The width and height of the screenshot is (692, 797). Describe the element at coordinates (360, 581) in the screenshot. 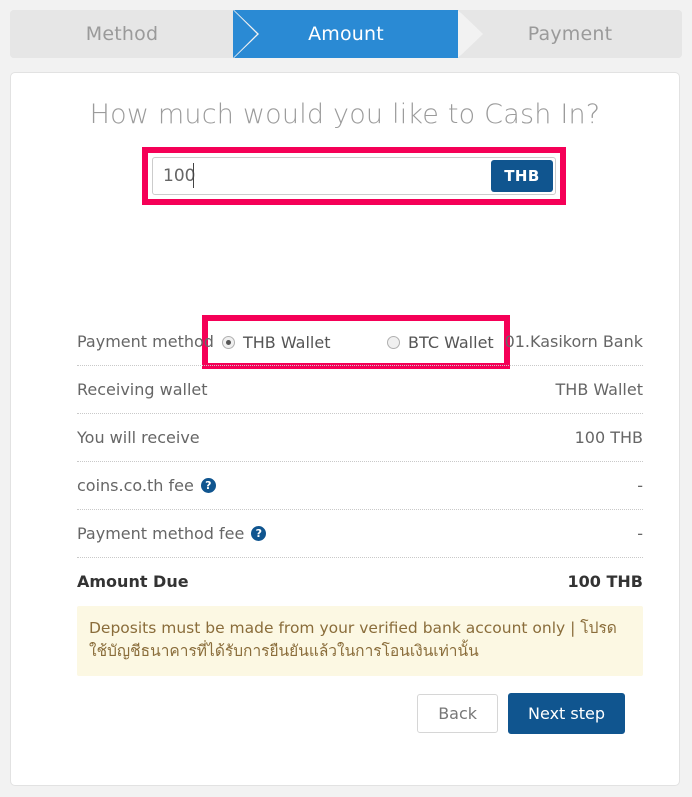

I see `table-row-amount-due: Amount Due 100 THB` at that location.